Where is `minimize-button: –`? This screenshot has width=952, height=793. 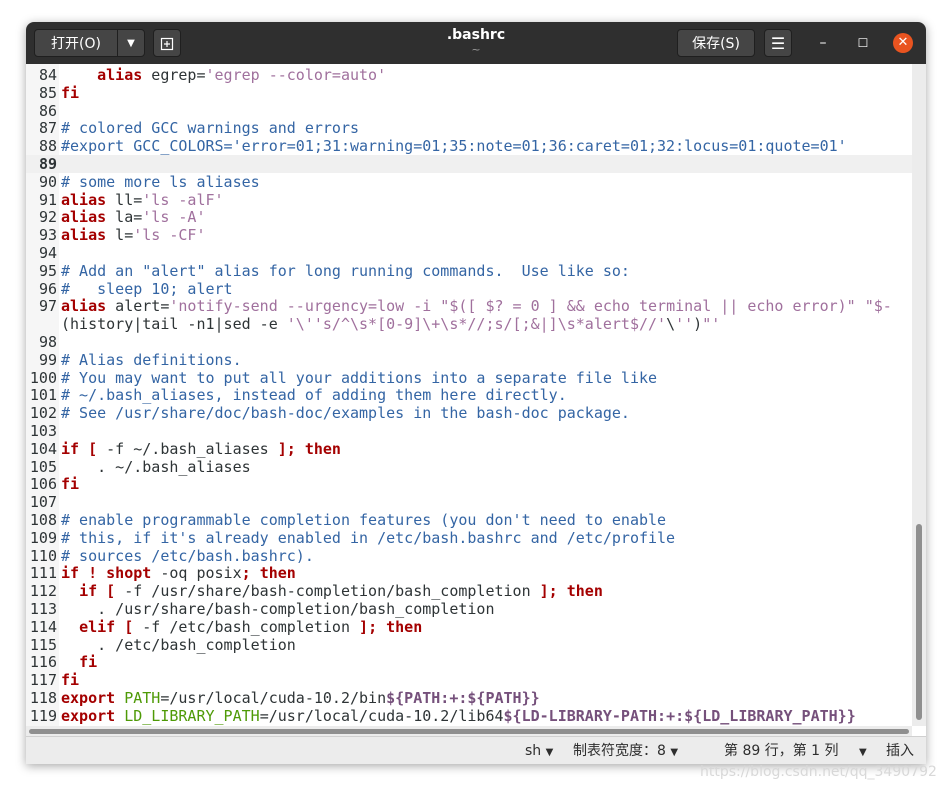
minimize-button: – is located at coordinates (823, 43).